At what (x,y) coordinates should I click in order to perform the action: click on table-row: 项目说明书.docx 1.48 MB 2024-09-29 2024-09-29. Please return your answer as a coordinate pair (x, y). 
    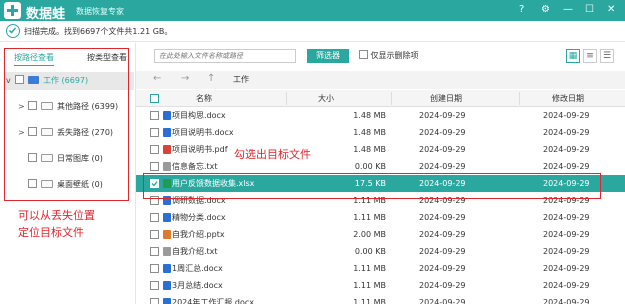
    Looking at the image, I should click on (380, 132).